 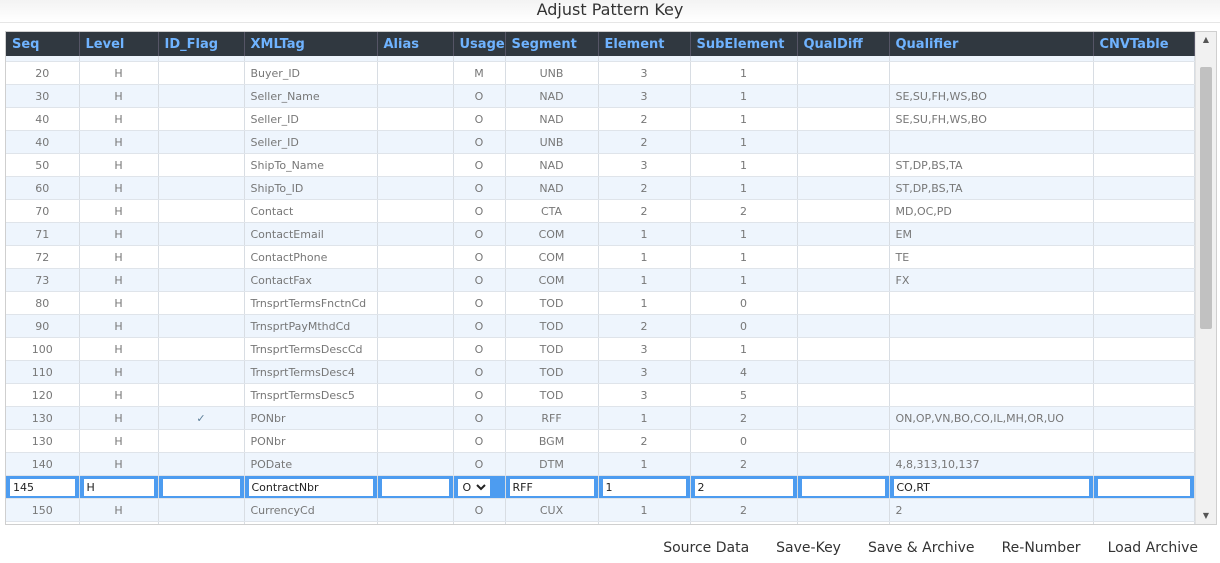 I want to click on level-input, so click(x=118, y=487).